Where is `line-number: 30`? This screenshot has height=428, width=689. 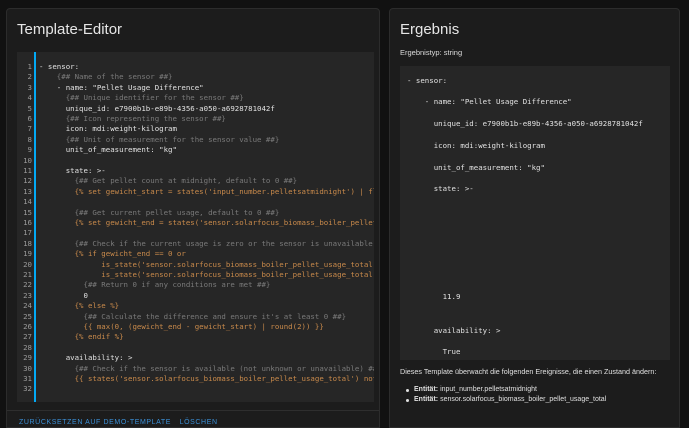
line-number: 30 is located at coordinates (27, 368).